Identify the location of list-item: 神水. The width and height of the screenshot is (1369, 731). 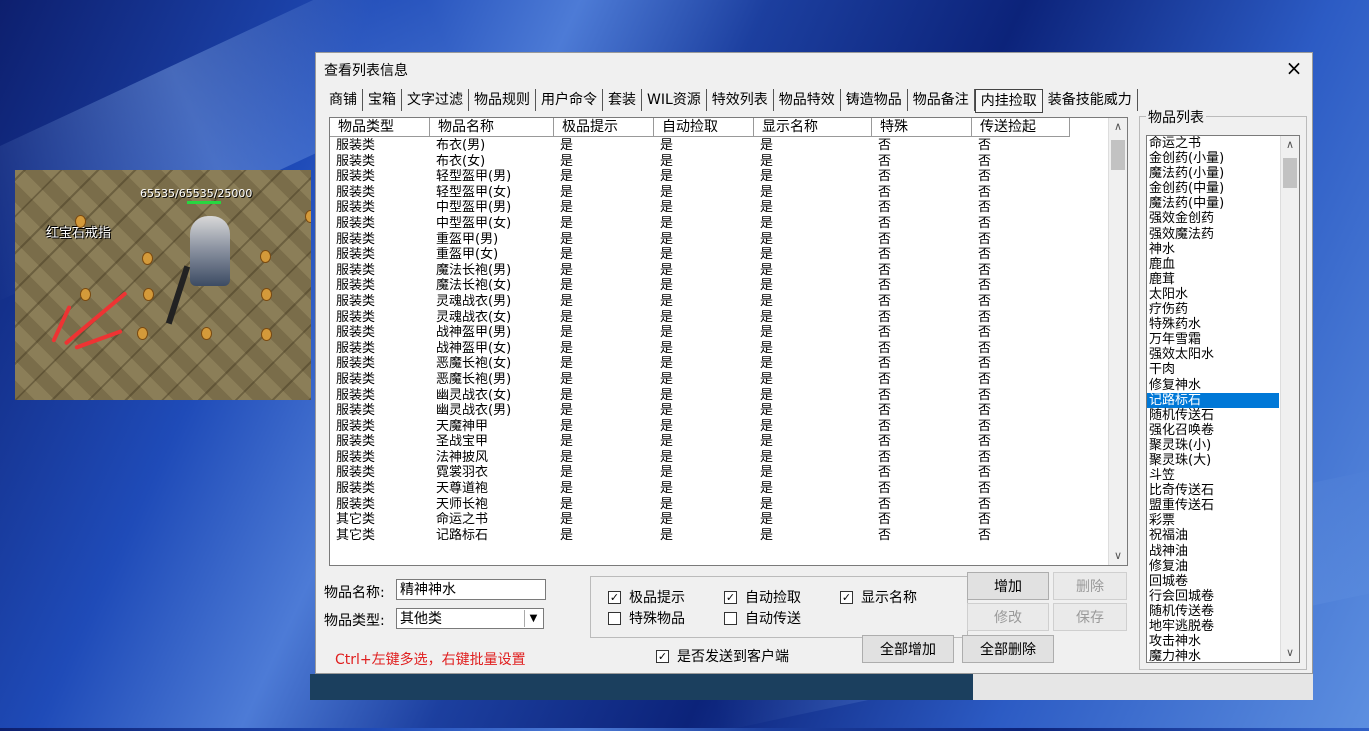
(1213, 249).